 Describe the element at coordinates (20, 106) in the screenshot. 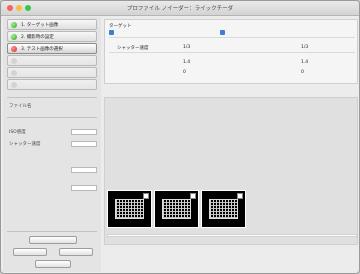

I see `file-section-label: ファイル名` at that location.